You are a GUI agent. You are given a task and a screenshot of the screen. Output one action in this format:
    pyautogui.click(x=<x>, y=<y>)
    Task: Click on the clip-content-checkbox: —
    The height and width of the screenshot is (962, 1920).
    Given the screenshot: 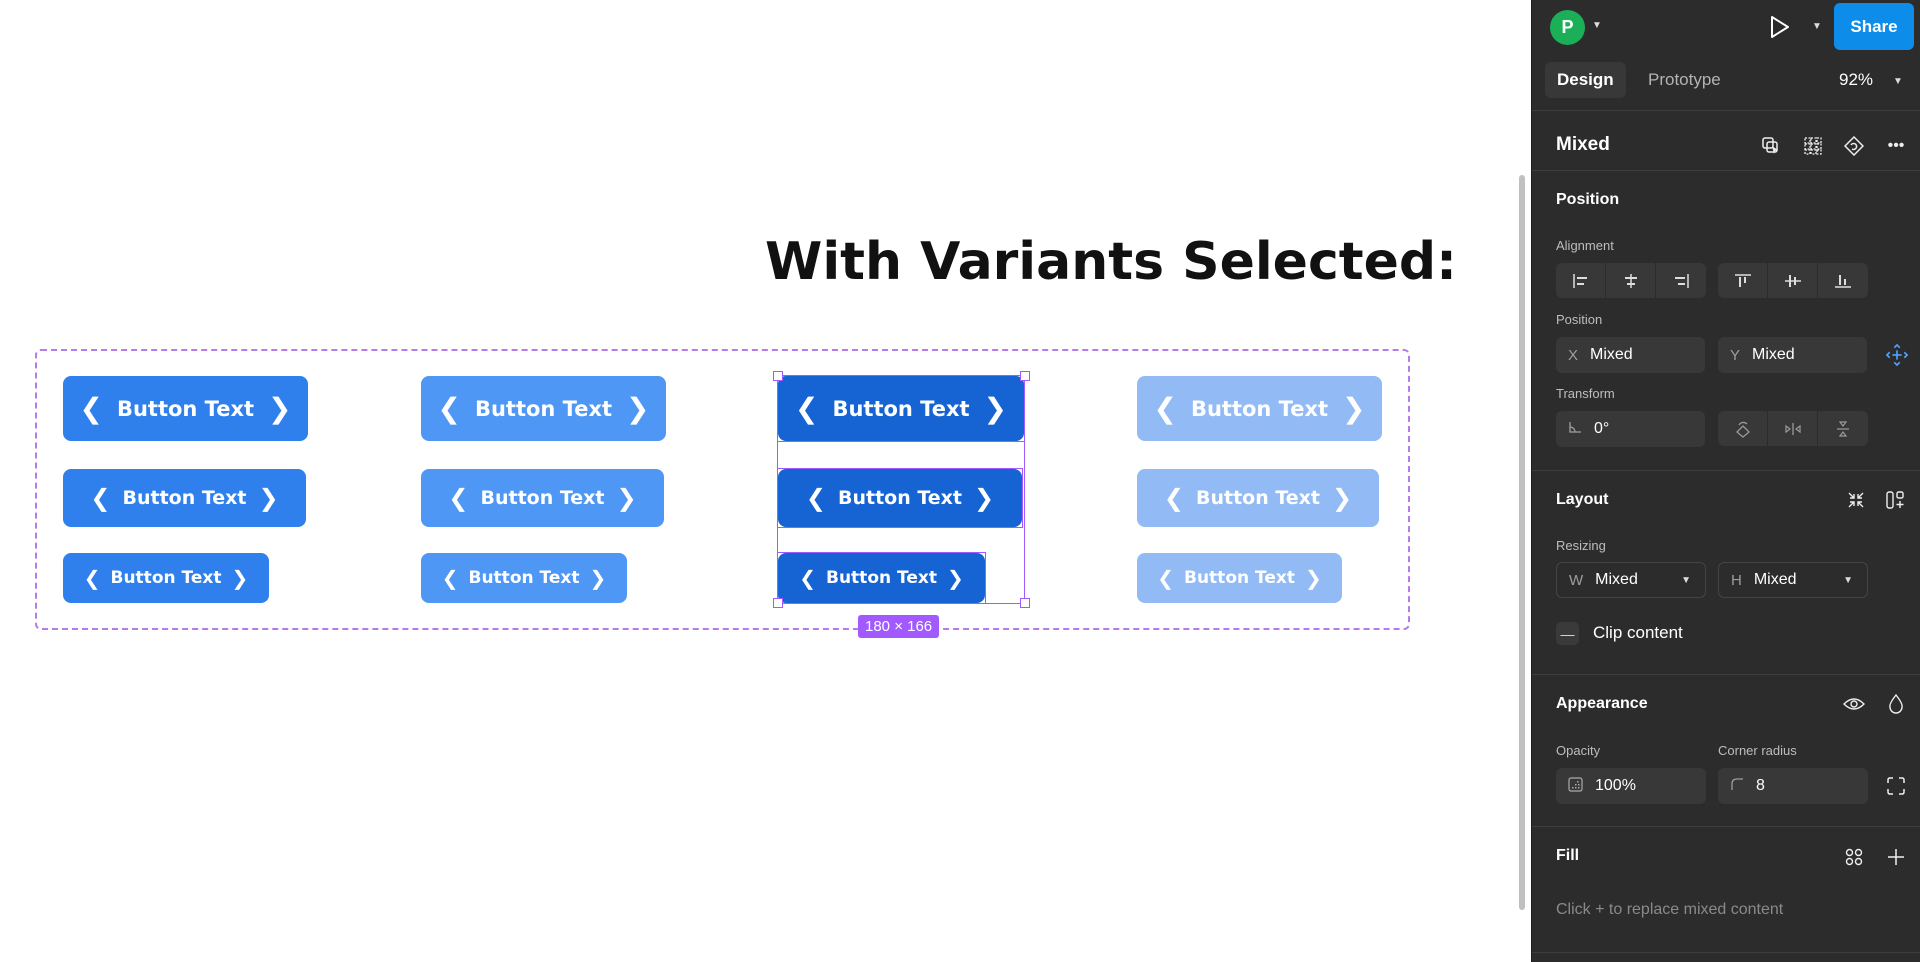 What is the action you would take?
    pyautogui.click(x=1567, y=633)
    